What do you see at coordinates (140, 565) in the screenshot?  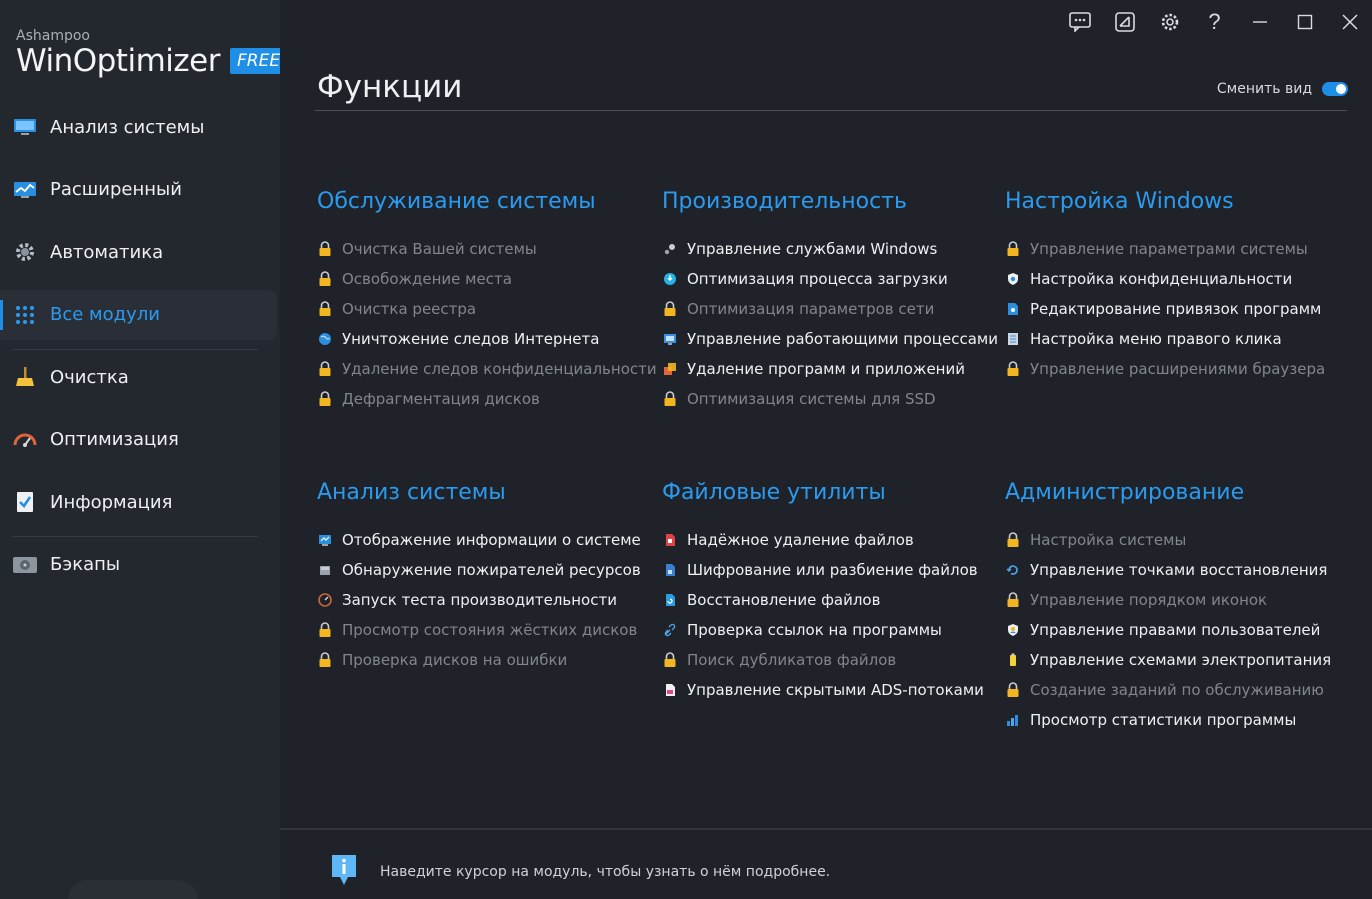 I see `sidebar-item-backups: Бэкапы` at bounding box center [140, 565].